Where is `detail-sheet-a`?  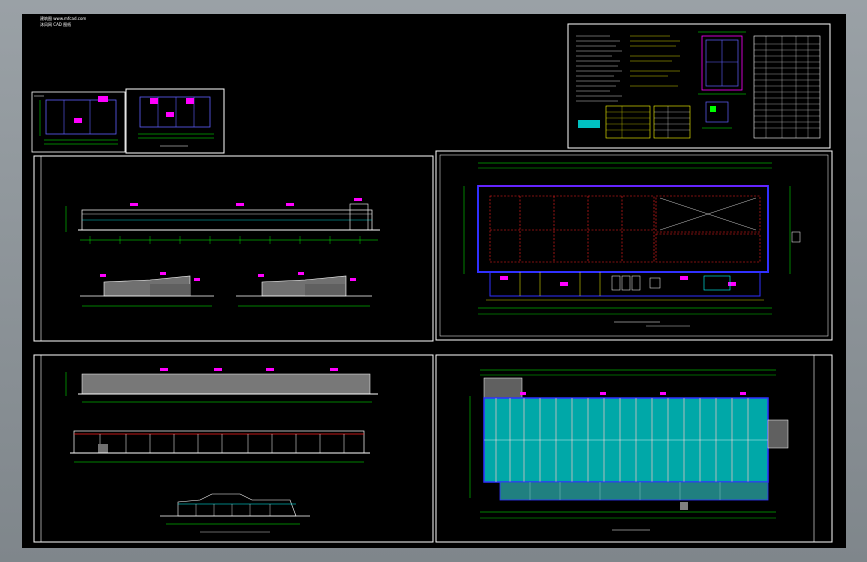
detail-sheet-a is located at coordinates (78, 122).